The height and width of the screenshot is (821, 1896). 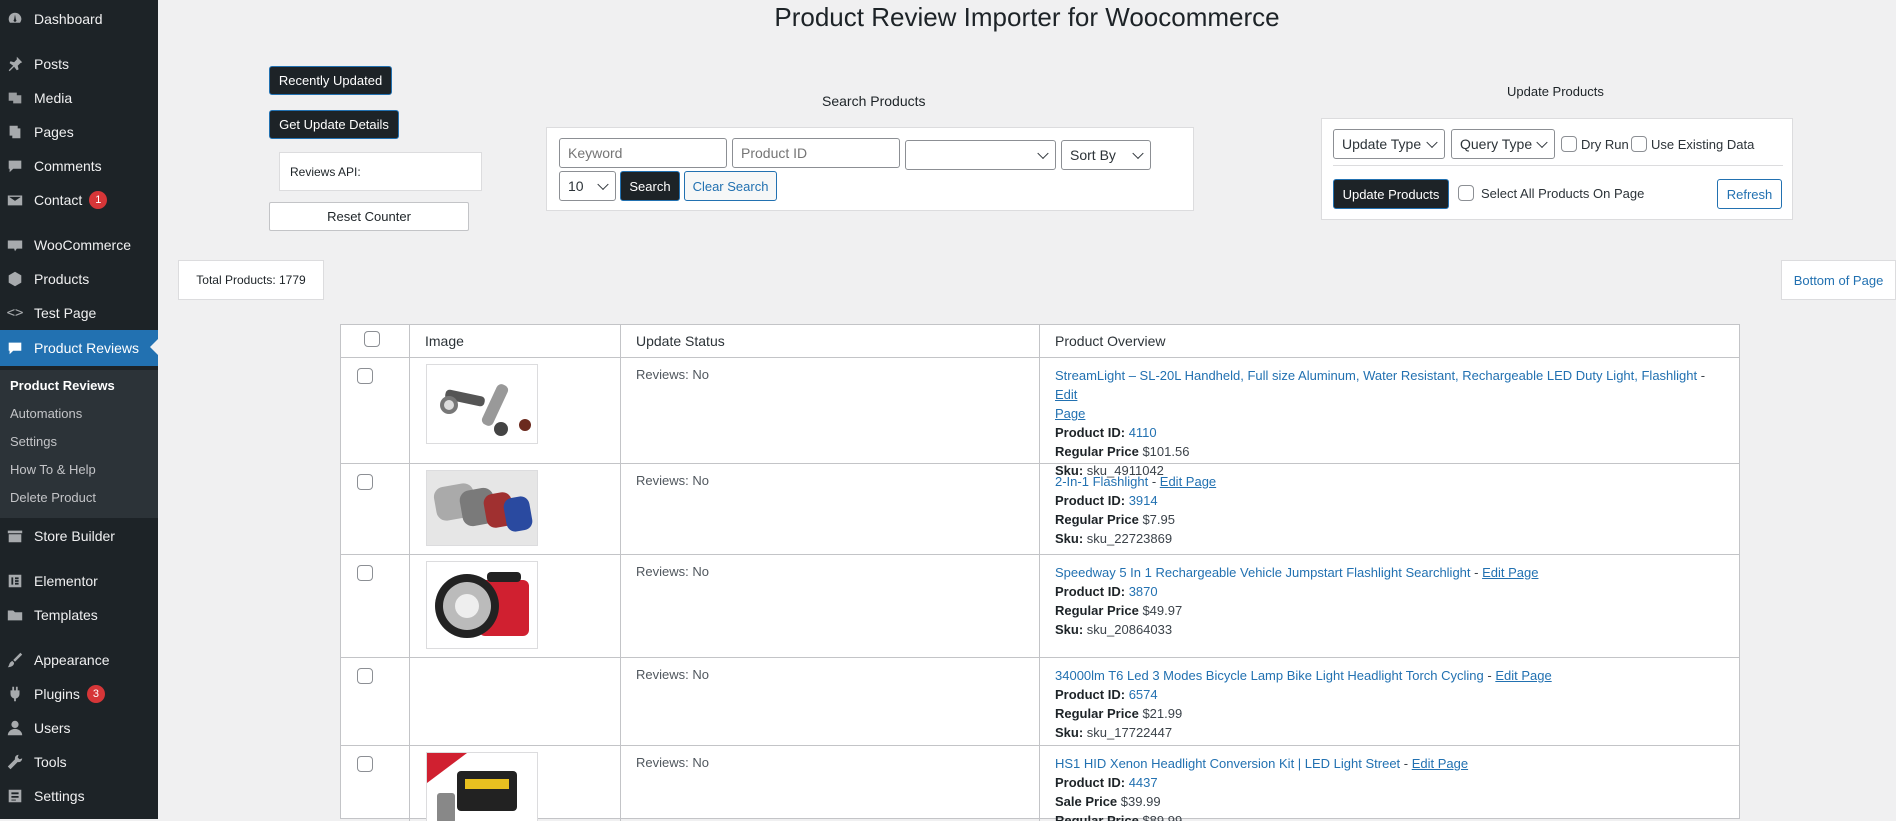 What do you see at coordinates (1070, 413) in the screenshot?
I see `edit-page-link-cont: Page` at bounding box center [1070, 413].